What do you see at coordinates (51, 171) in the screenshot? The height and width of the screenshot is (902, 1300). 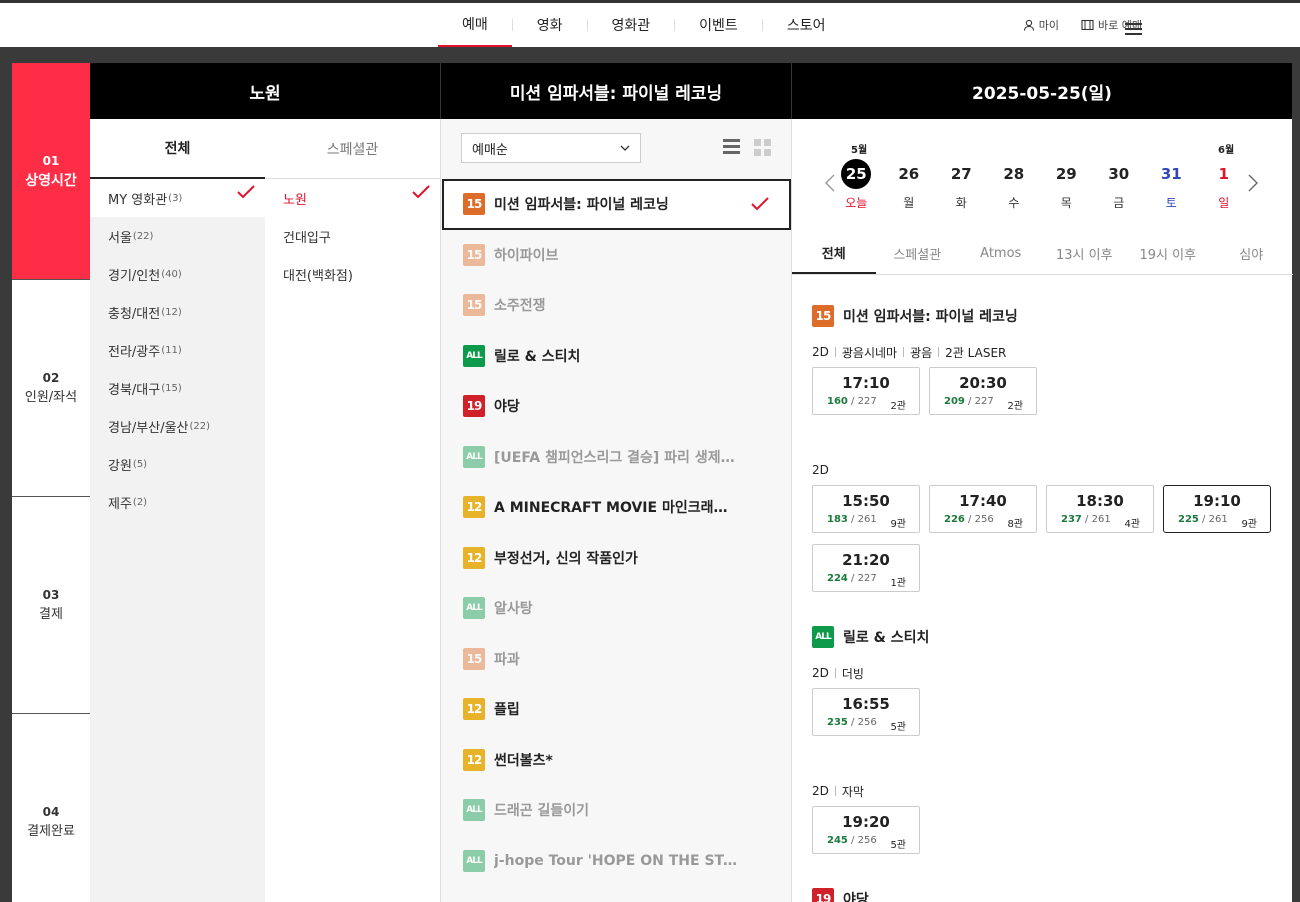 I see `step-01: 01 상영시간` at bounding box center [51, 171].